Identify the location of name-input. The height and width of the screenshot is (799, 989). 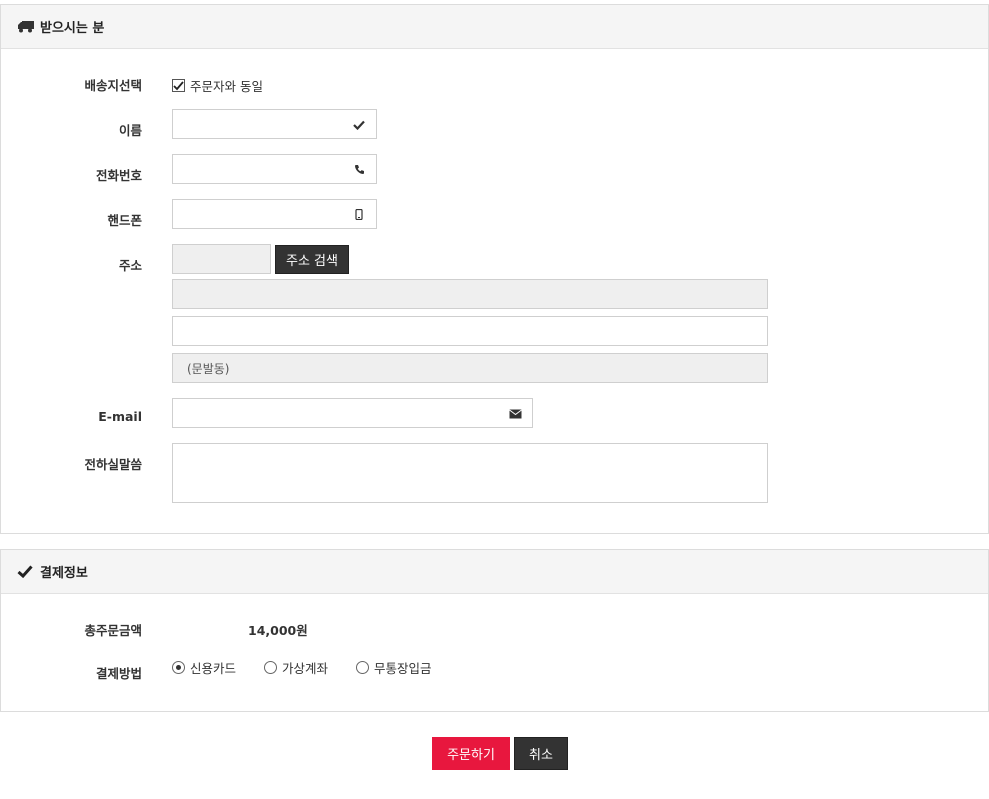
(274, 124).